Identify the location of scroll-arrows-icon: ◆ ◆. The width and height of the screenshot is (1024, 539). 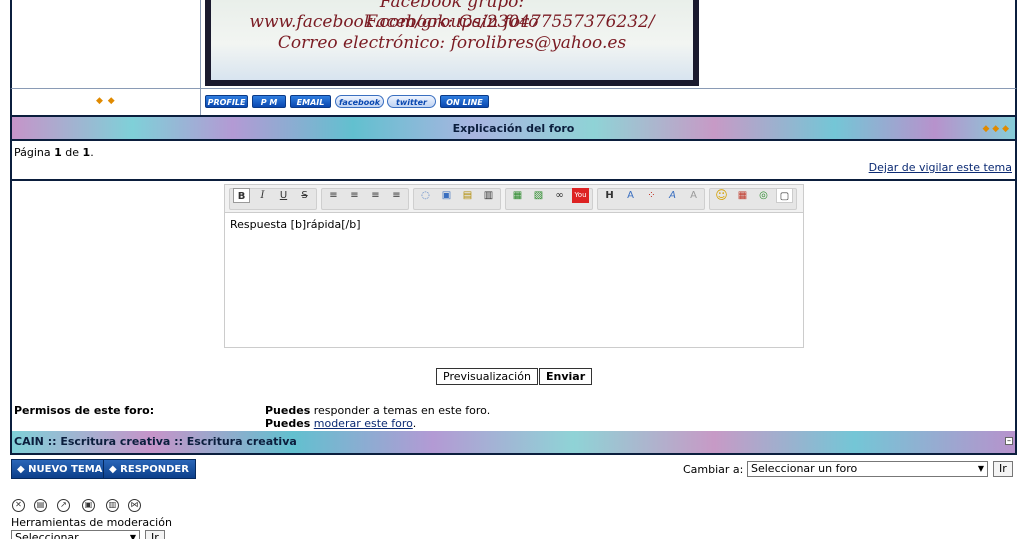
(106, 101).